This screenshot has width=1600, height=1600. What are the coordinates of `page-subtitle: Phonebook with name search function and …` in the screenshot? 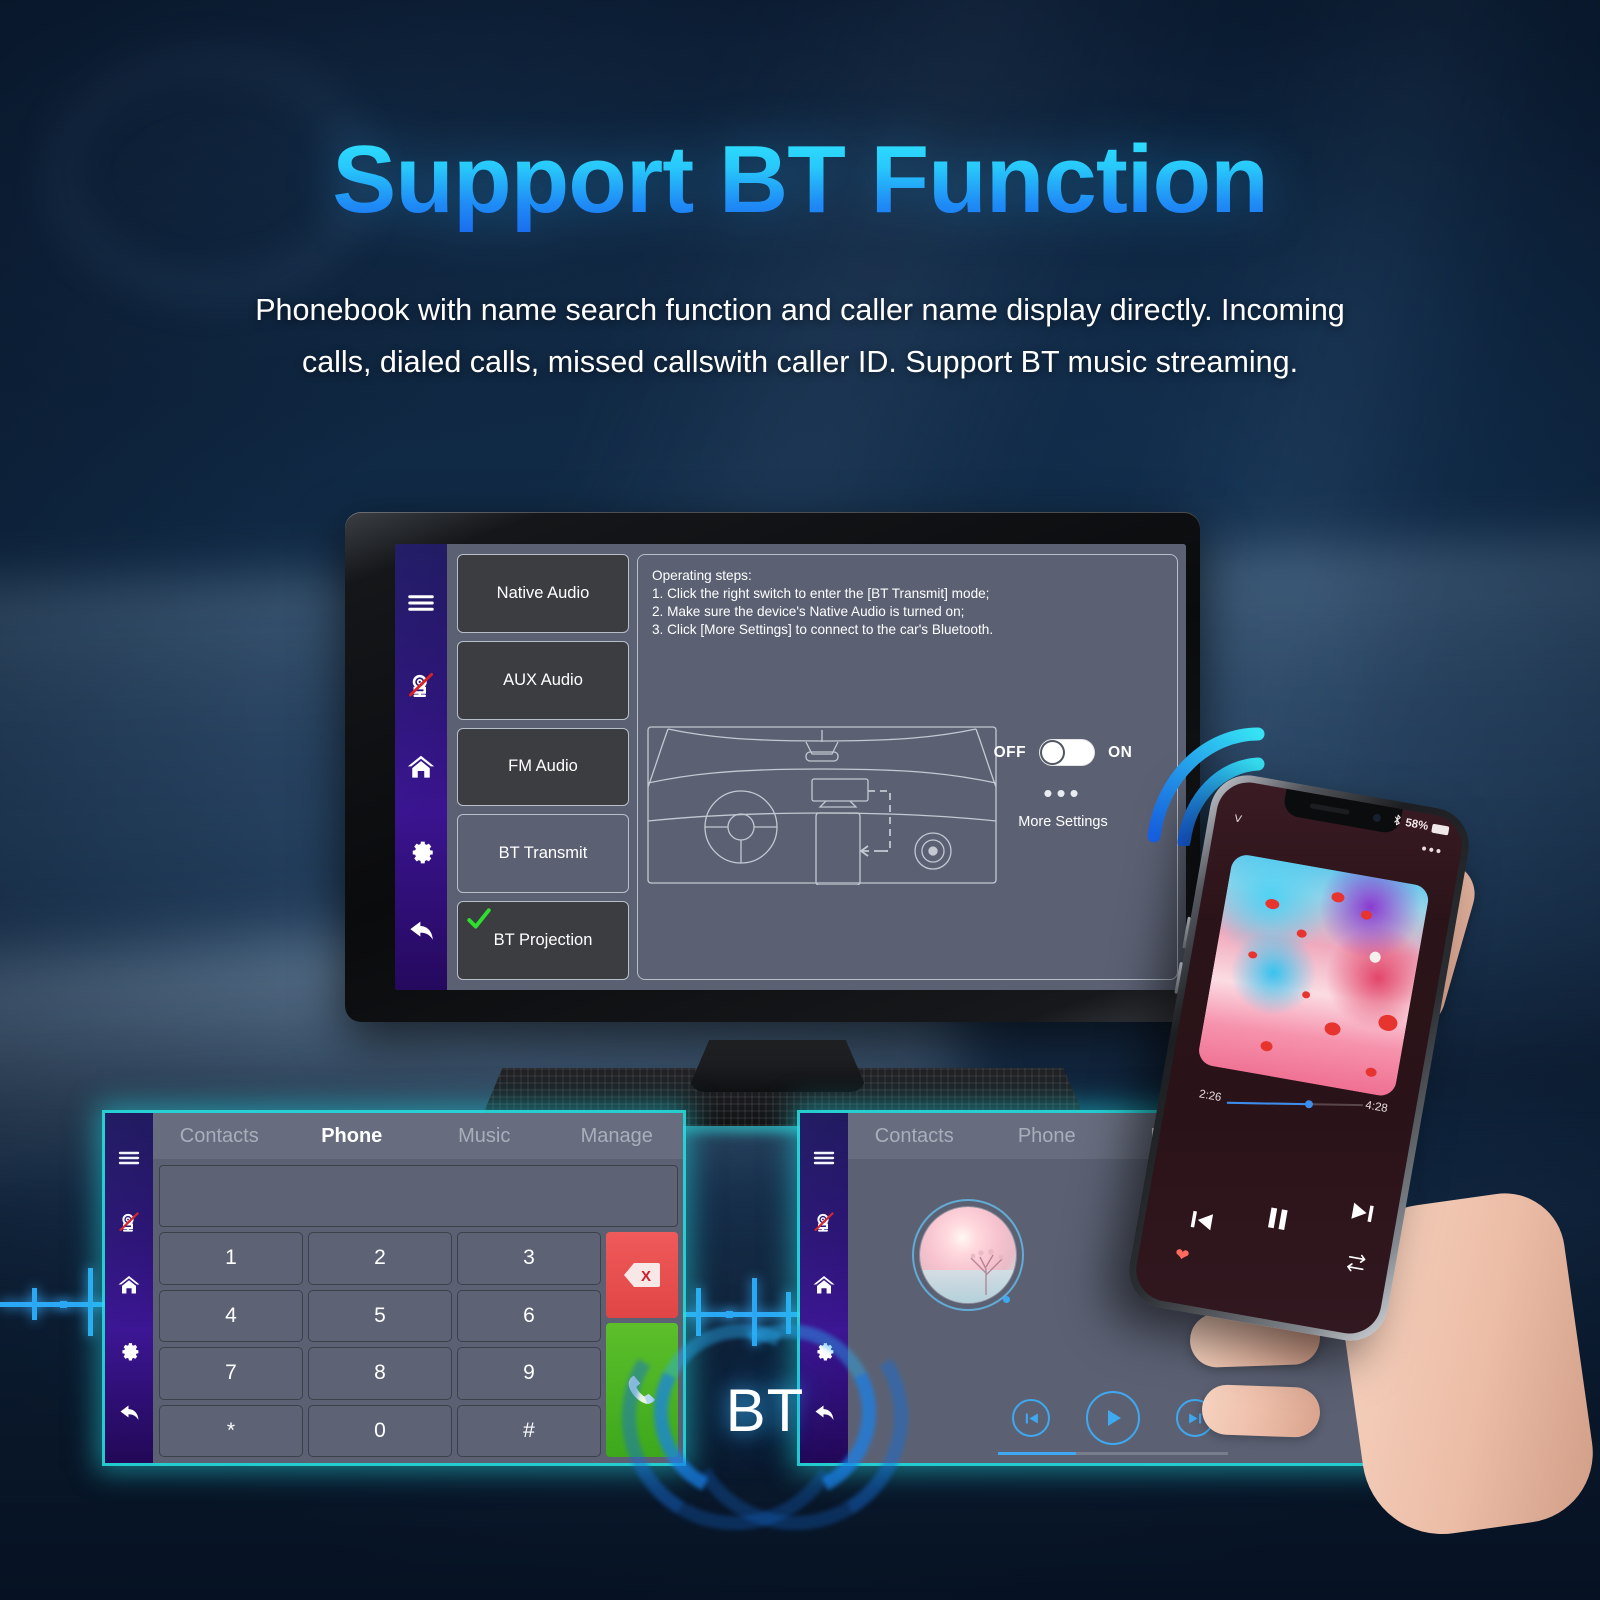 It's located at (800, 336).